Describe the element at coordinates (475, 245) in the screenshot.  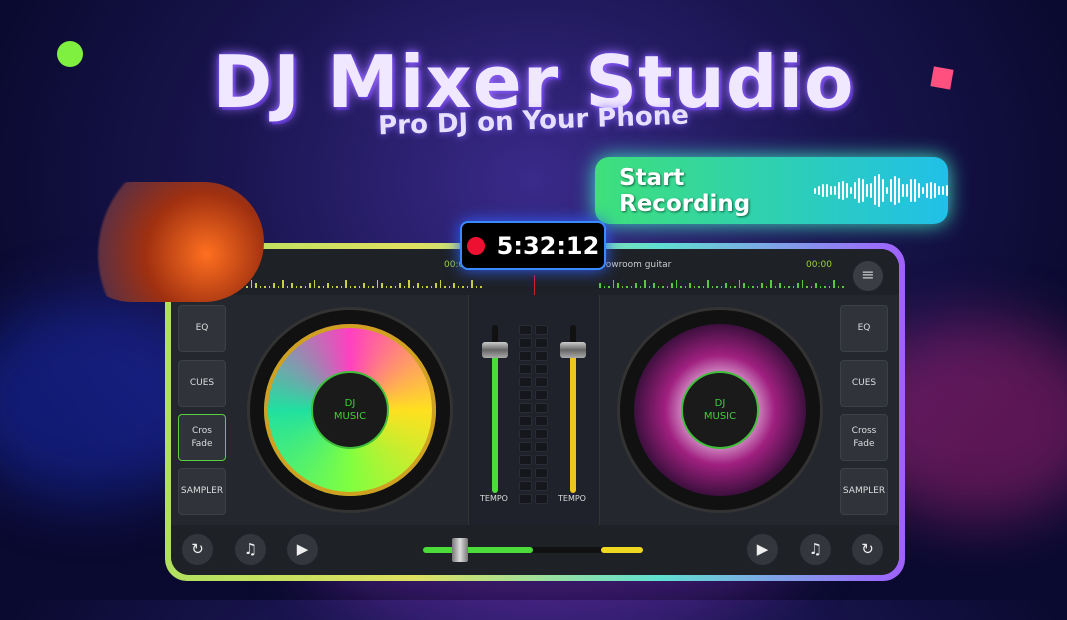
I see `record-dot-icon` at that location.